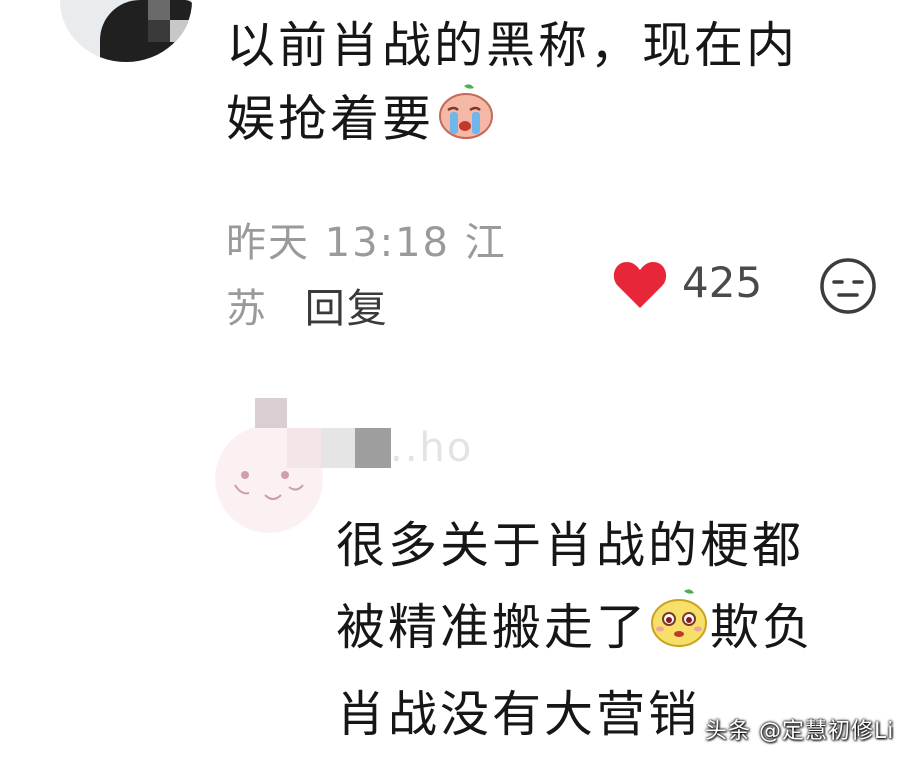  Describe the element at coordinates (247, 309) in the screenshot. I see `location-tail: 苏` at that location.